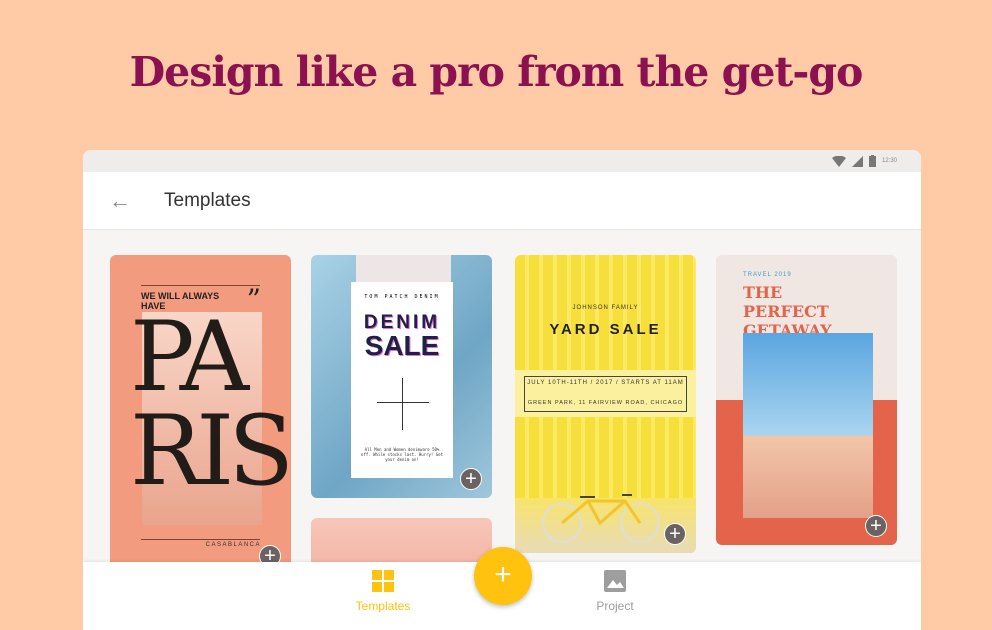 The image size is (992, 630). What do you see at coordinates (233, 545) in the screenshot?
I see `paris-footer: CASABLANCA` at bounding box center [233, 545].